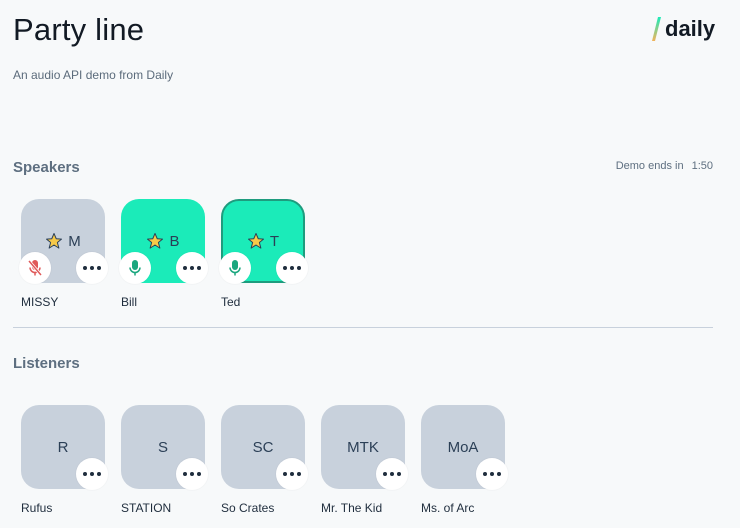  I want to click on speaker-tile: B, so click(163, 241).